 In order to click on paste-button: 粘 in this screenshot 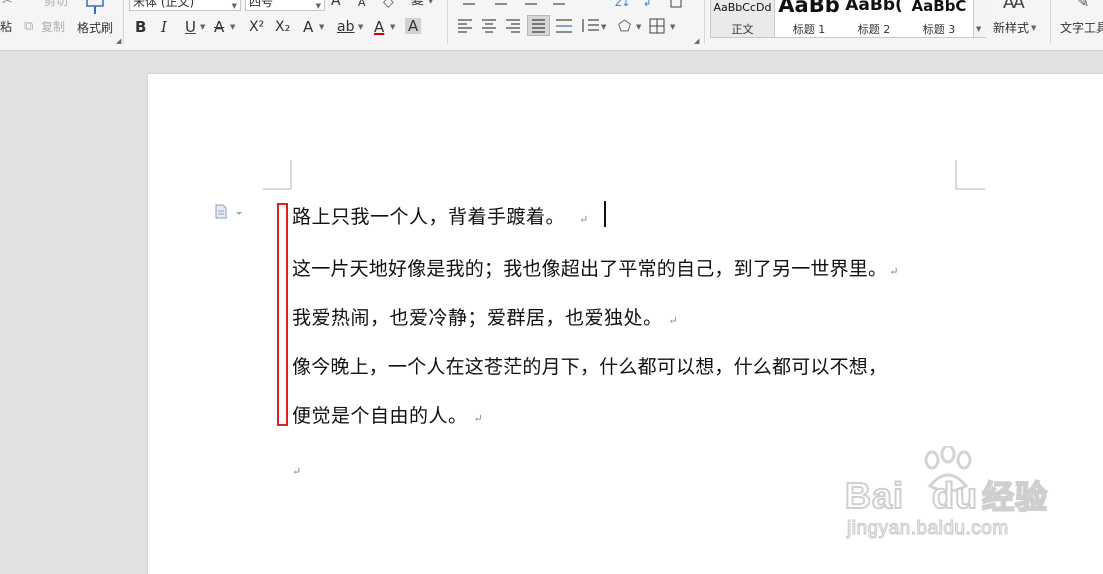, I will do `click(6, 27)`.